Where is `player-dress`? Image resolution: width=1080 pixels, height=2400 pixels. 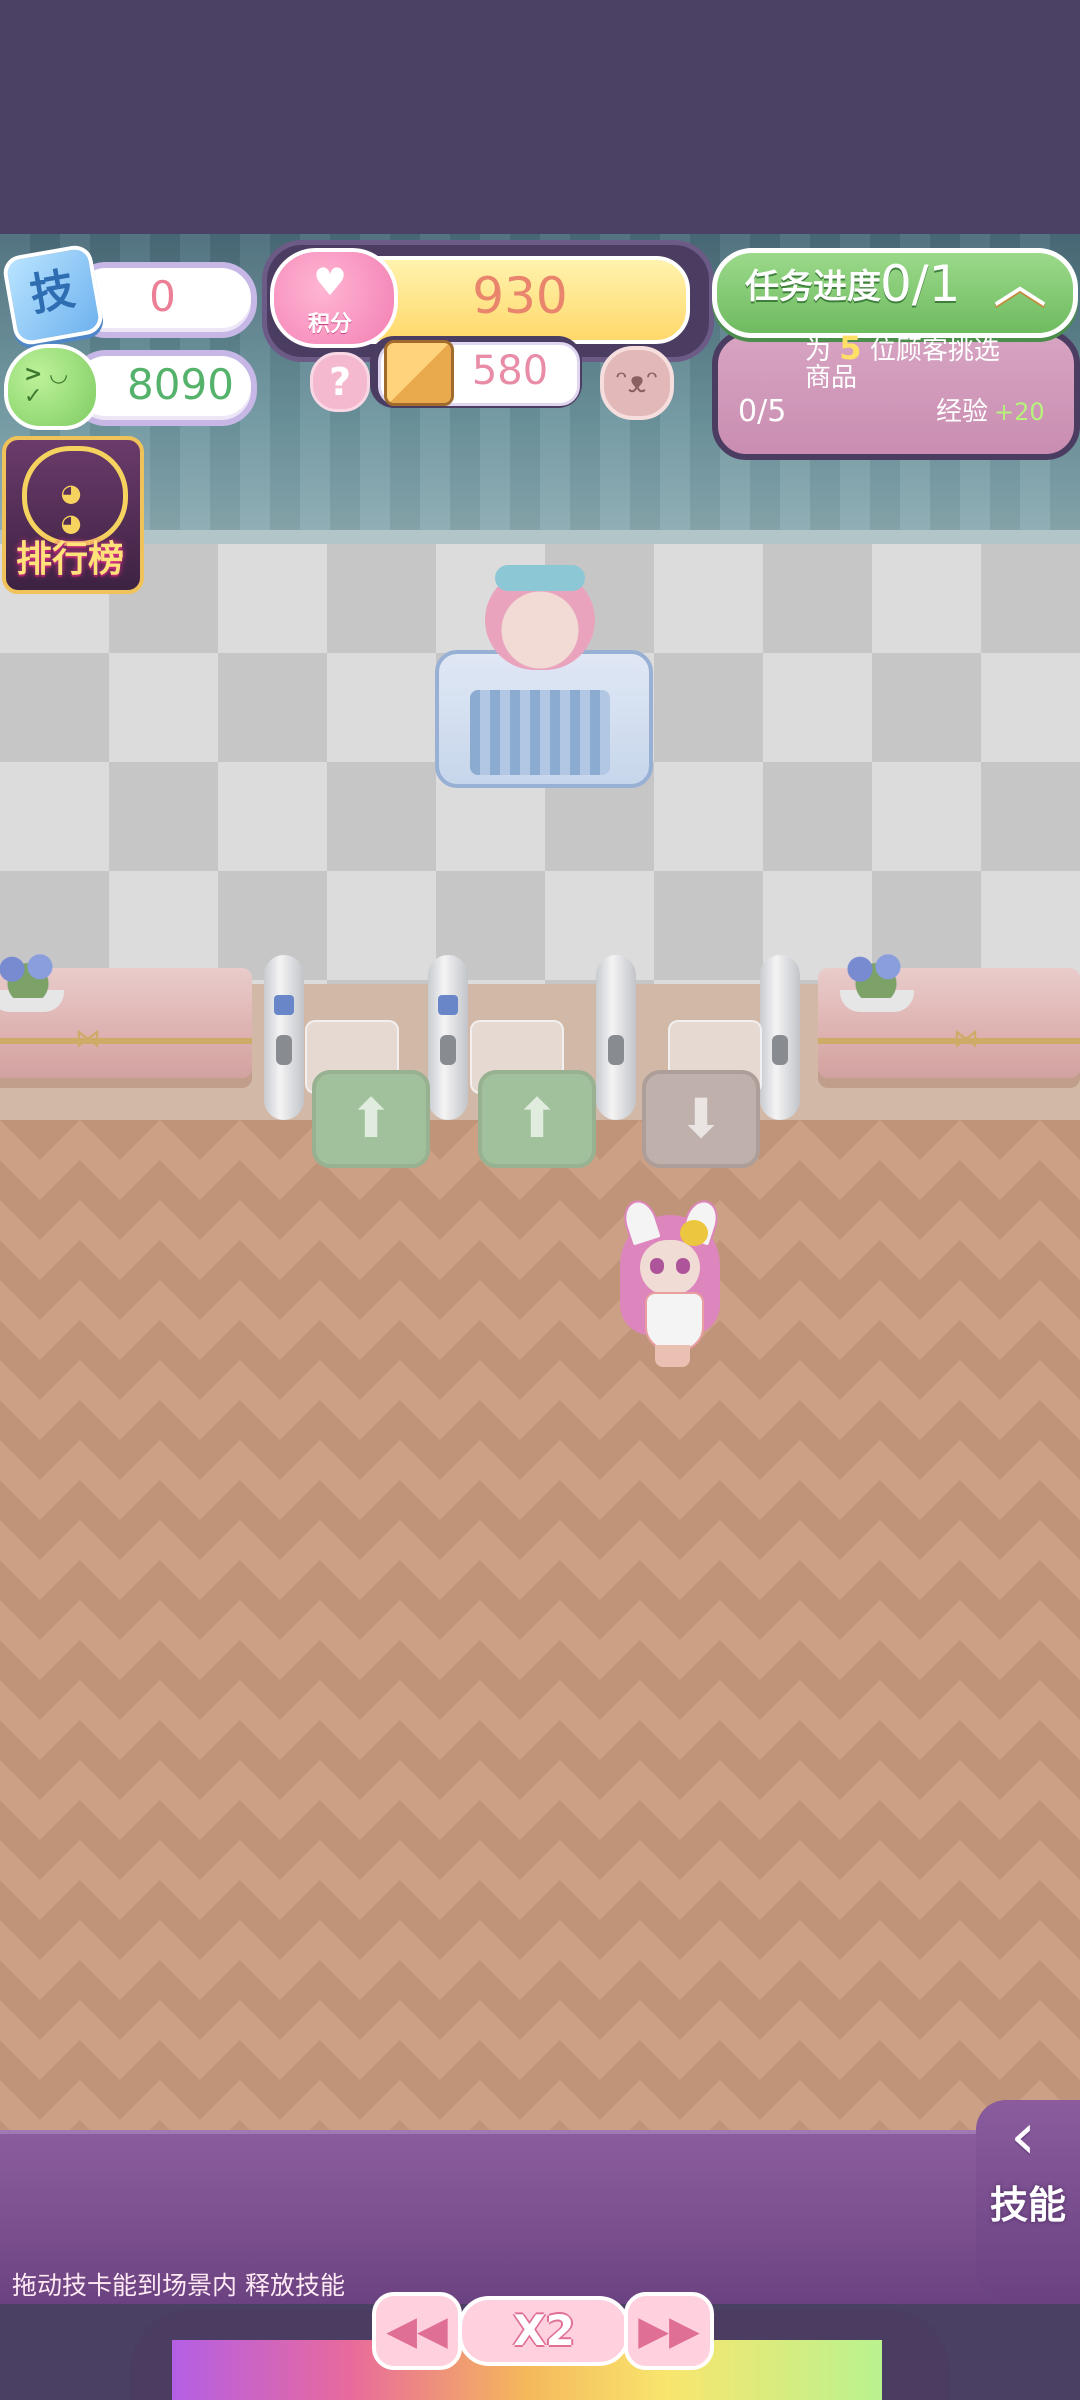 player-dress is located at coordinates (674, 1321).